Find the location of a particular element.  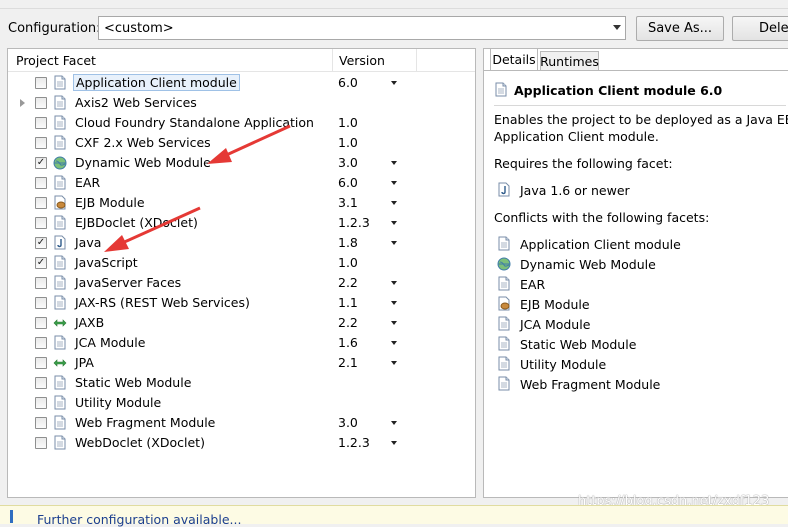

annotation-arrows is located at coordinates (197, 188).